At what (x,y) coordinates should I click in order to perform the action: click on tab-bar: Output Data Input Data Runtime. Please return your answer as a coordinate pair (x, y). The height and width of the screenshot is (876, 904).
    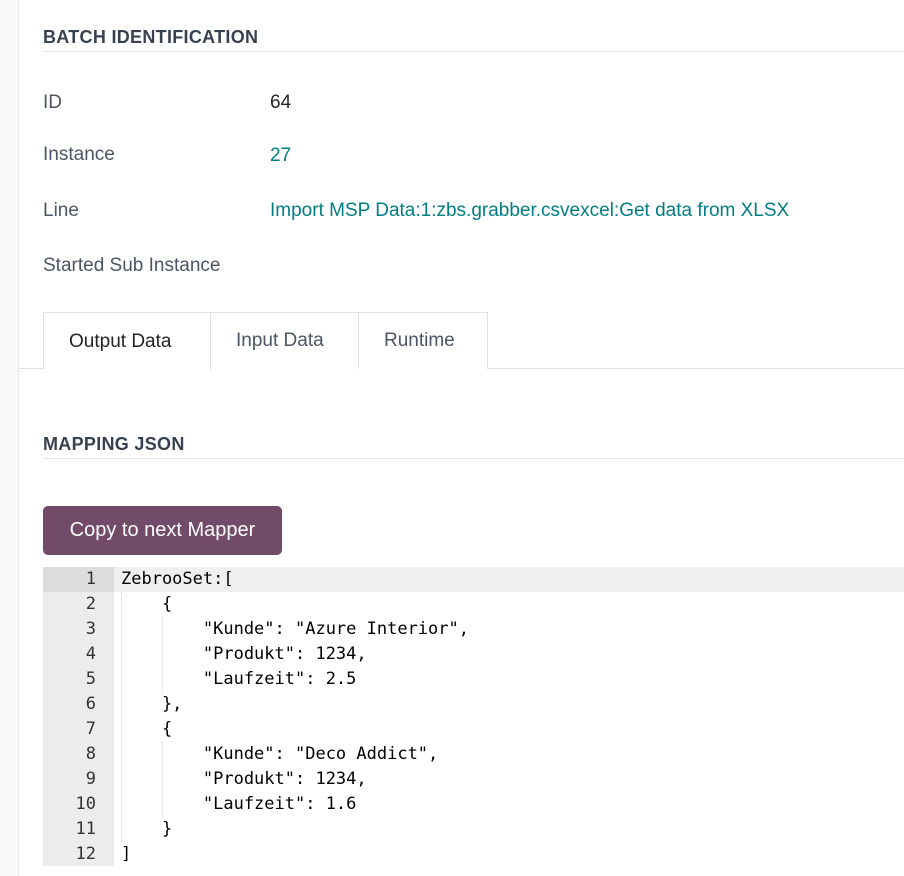
    Looking at the image, I should click on (265, 341).